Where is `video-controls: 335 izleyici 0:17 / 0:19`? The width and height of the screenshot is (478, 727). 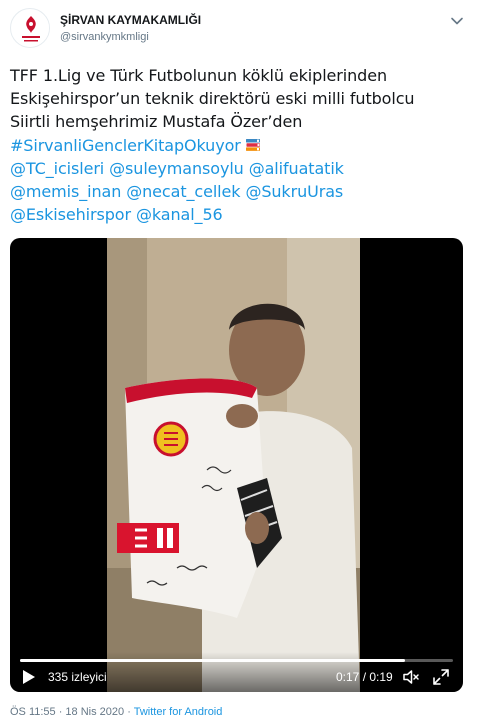 video-controls: 335 izleyici 0:17 / 0:19 is located at coordinates (236, 672).